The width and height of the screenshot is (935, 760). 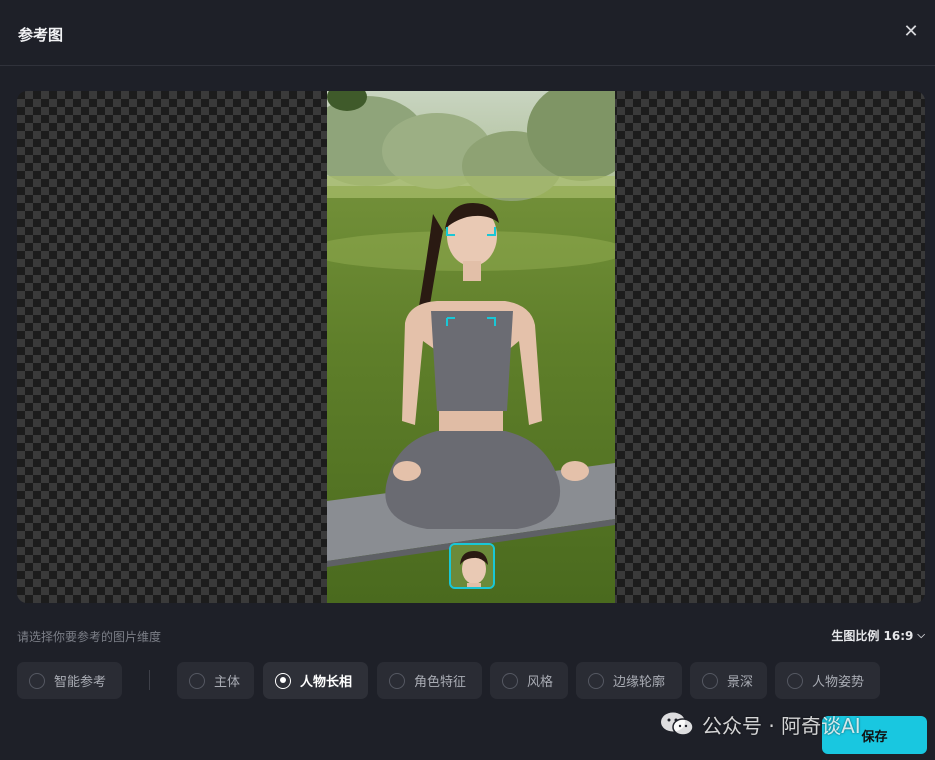 I want to click on wechat-icon, so click(x=677, y=724).